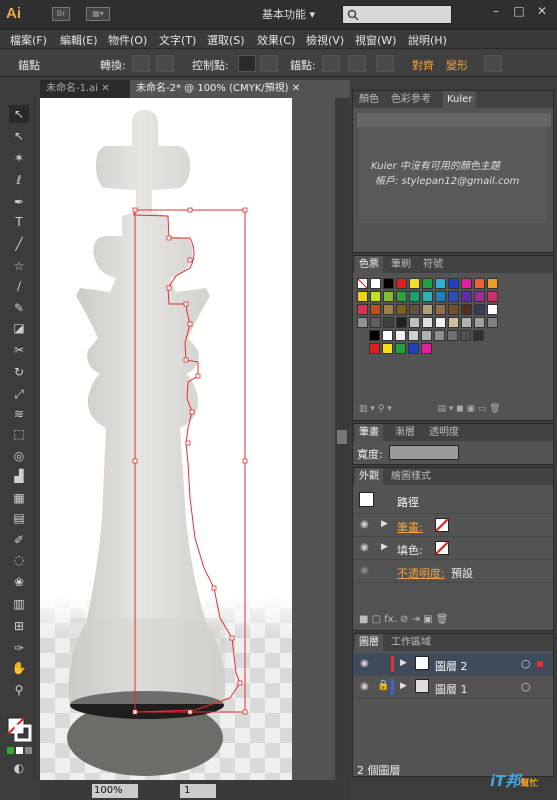  Describe the element at coordinates (369, 99) in the screenshot. I see `tab-color: 顏色` at that location.